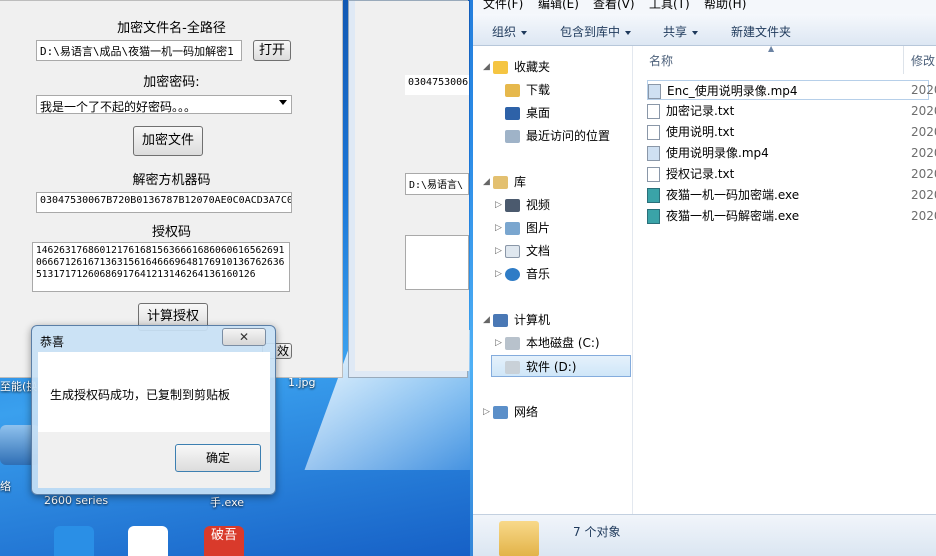 The image size is (936, 556). I want to click on computer-icon, so click(500, 320).